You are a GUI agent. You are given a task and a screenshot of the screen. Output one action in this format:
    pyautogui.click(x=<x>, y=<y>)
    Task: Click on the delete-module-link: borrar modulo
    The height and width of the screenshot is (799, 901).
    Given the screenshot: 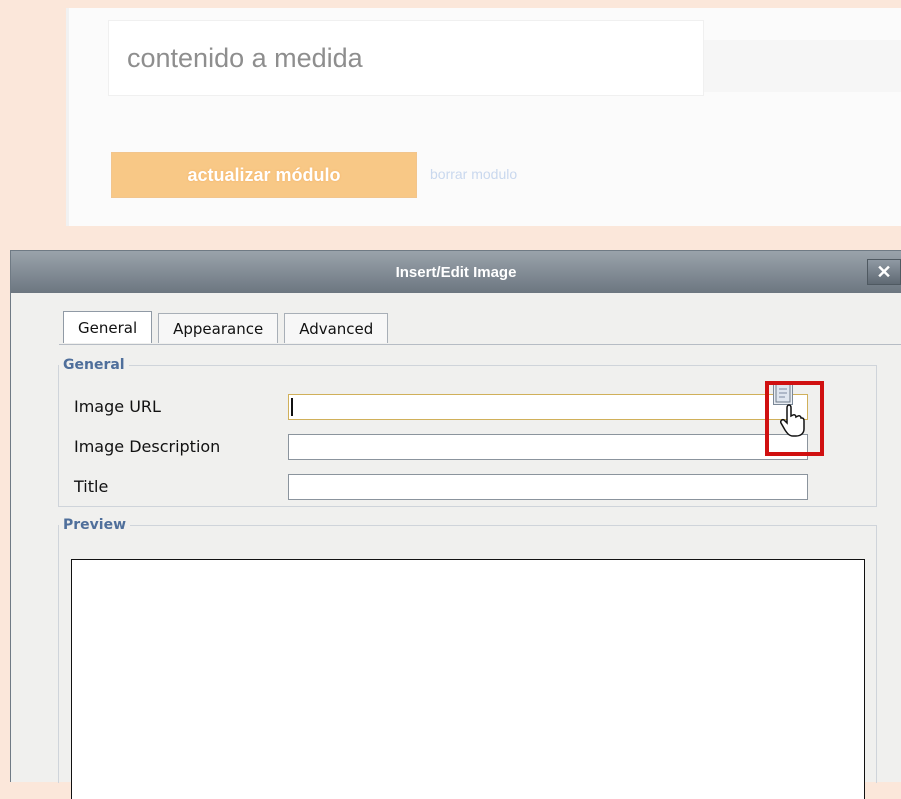 What is the action you would take?
    pyautogui.click(x=473, y=174)
    